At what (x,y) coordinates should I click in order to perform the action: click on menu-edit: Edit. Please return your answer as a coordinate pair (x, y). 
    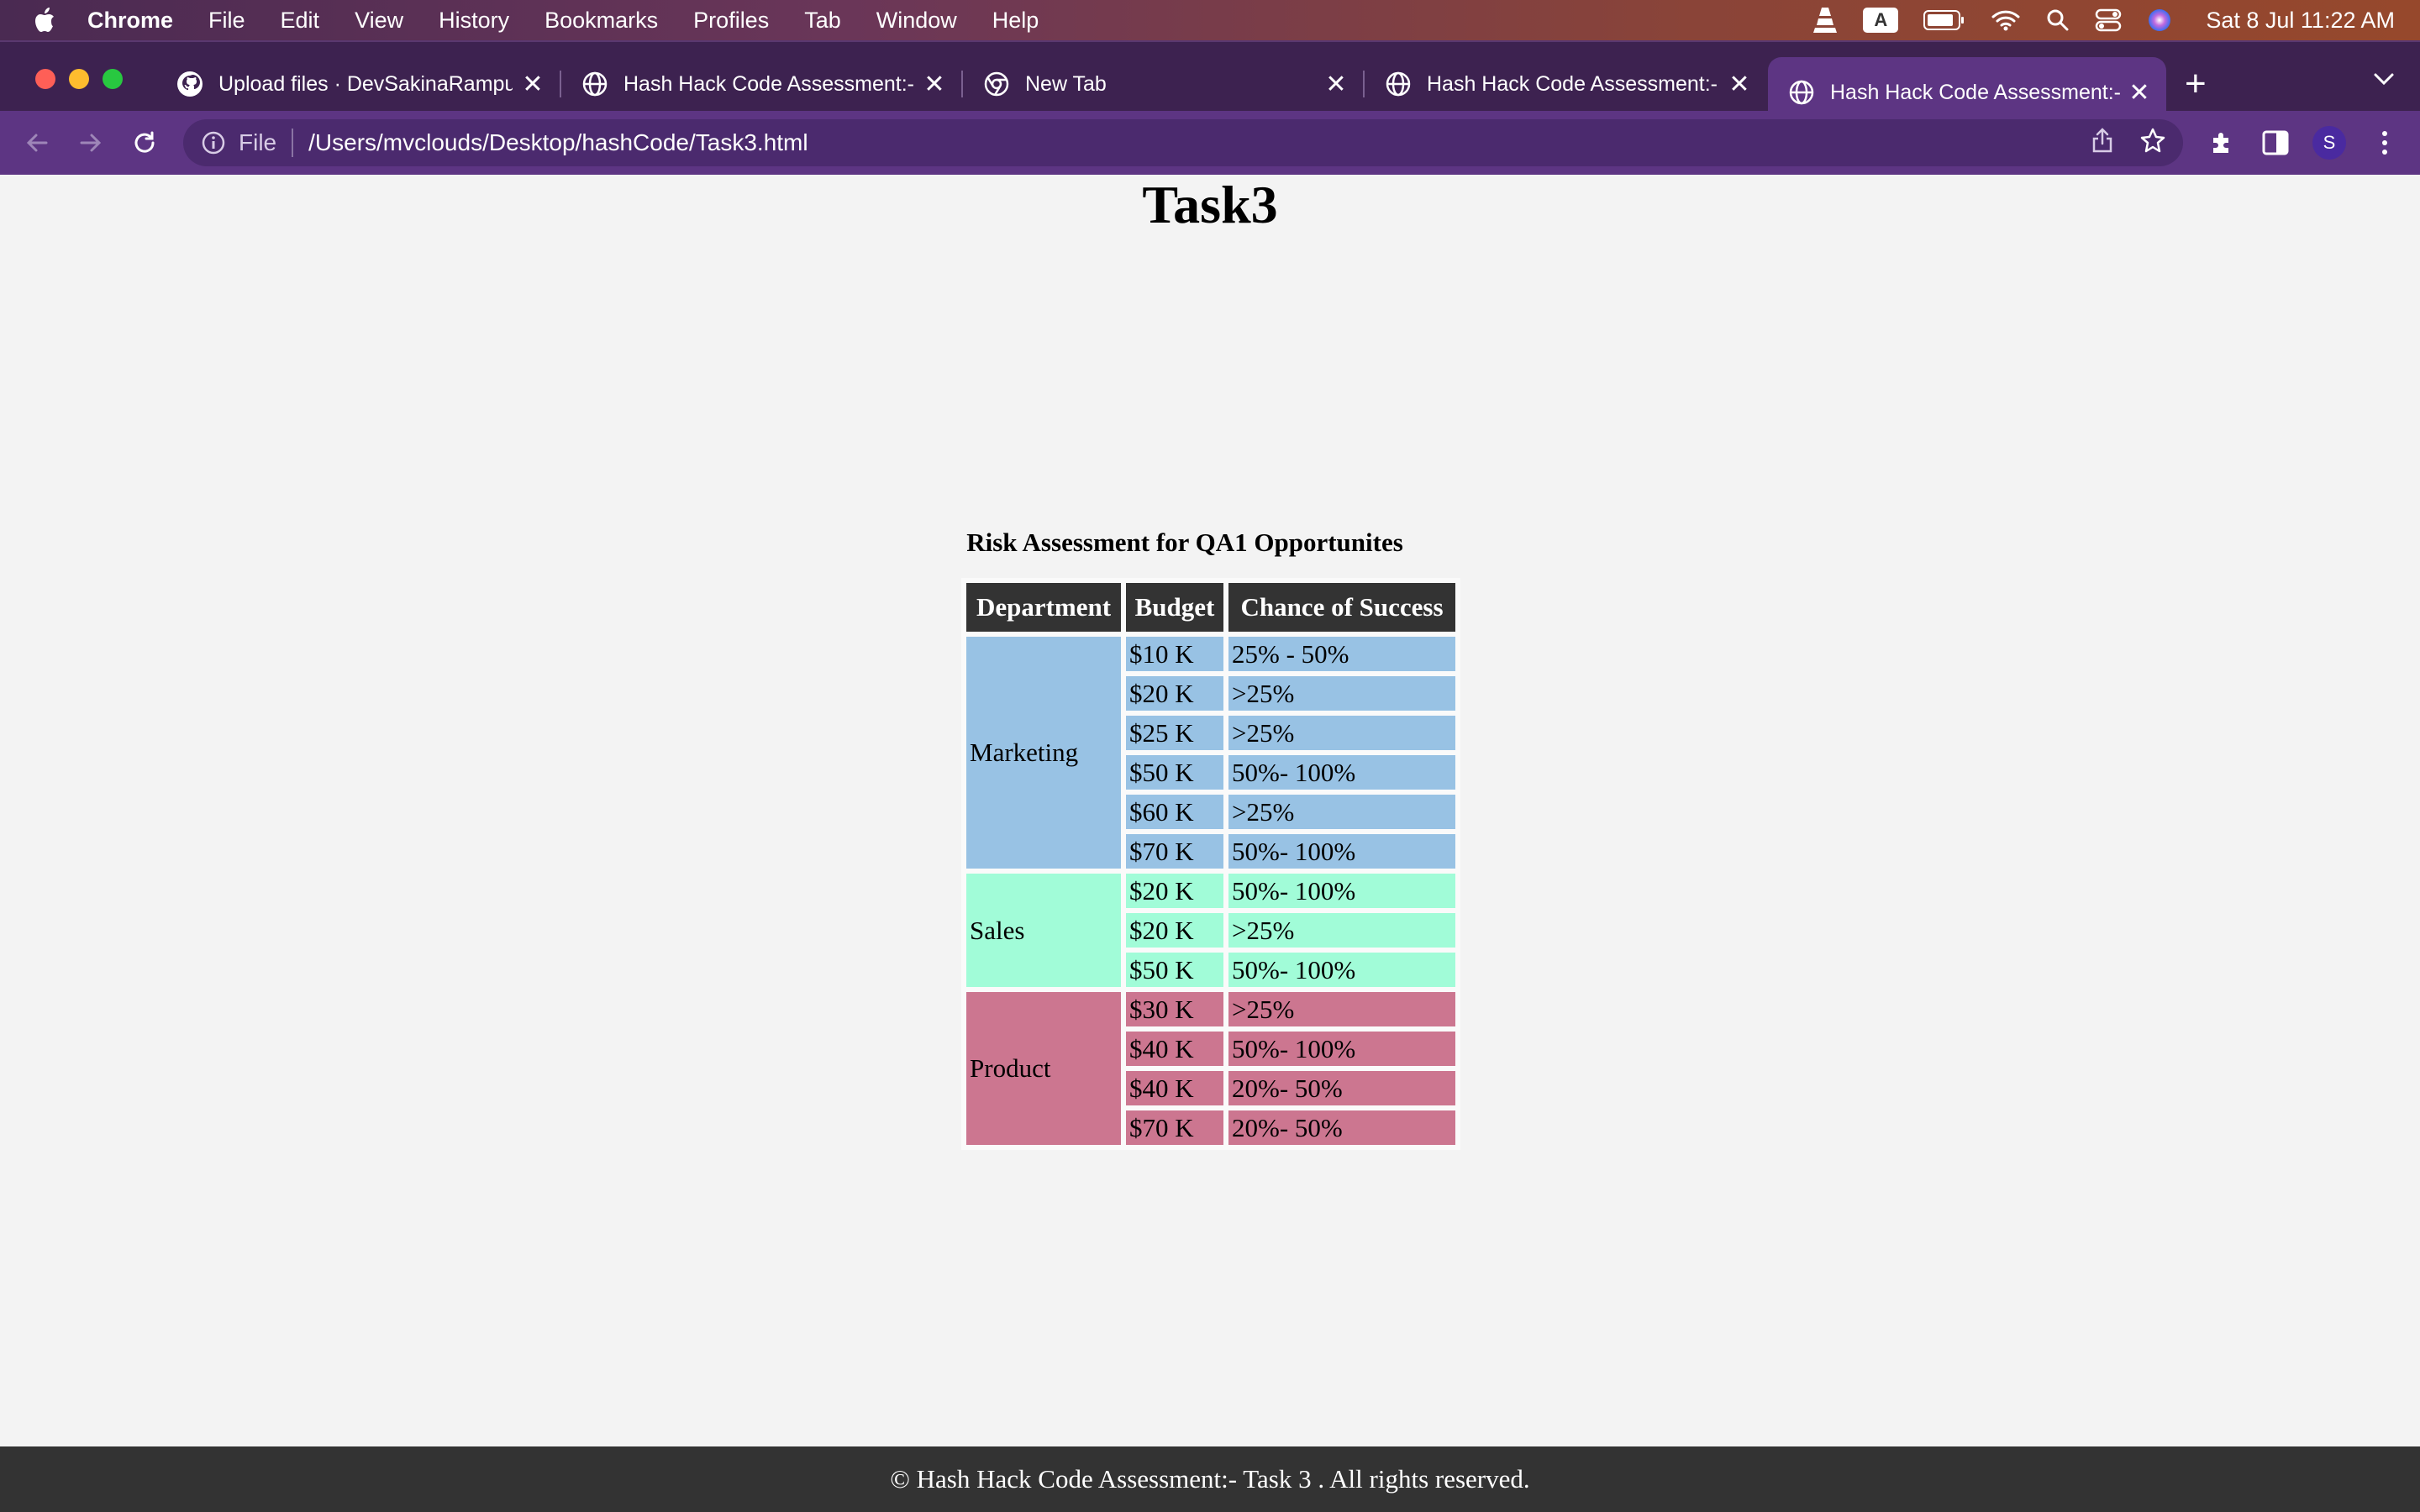
    Looking at the image, I should click on (300, 21).